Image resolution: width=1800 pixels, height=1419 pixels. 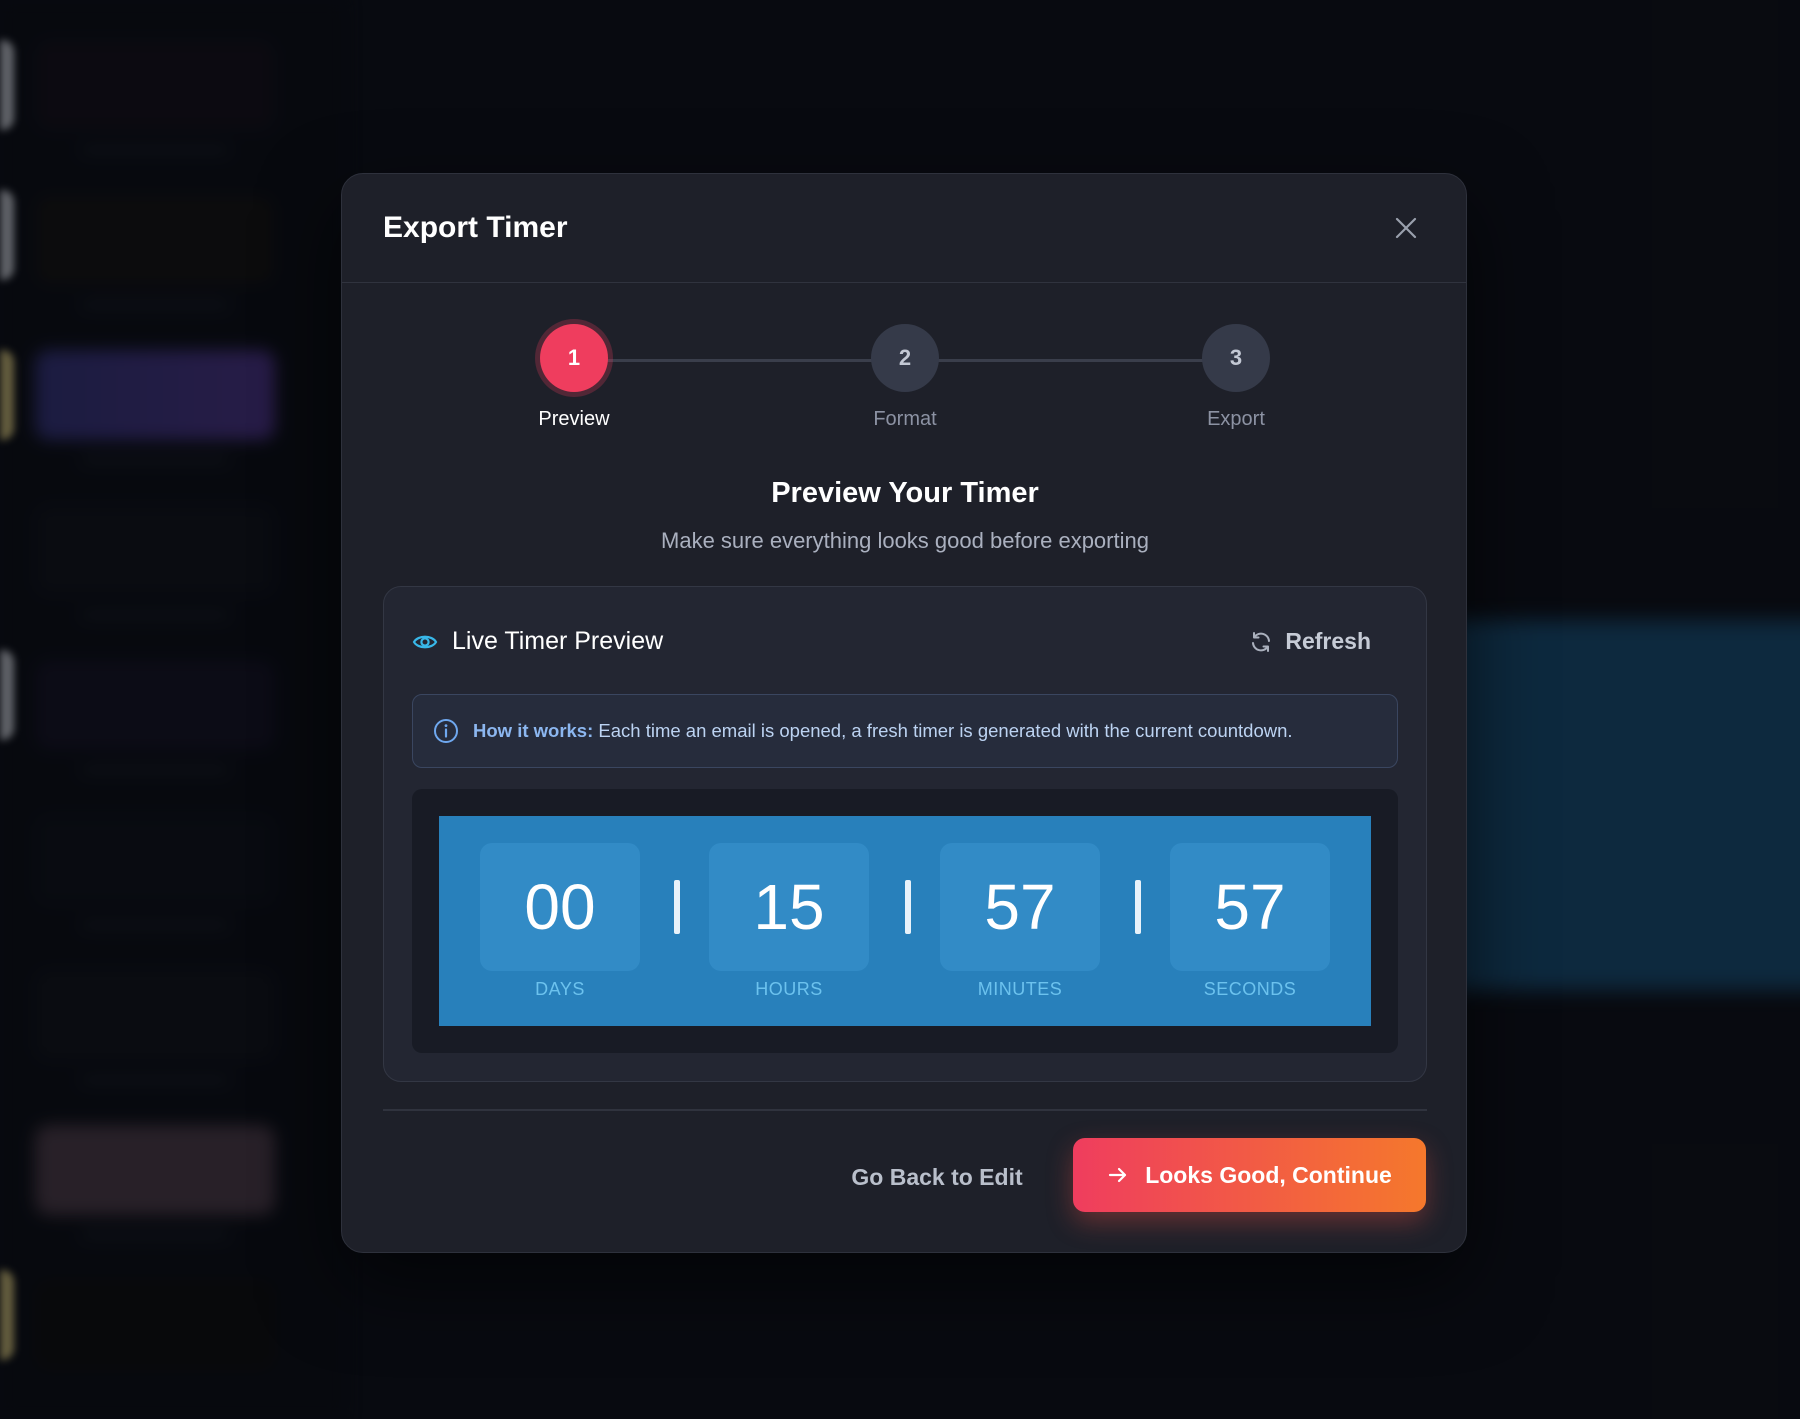 I want to click on timer-unit-minutes: 57 MINUTES, so click(x=1020, y=921).